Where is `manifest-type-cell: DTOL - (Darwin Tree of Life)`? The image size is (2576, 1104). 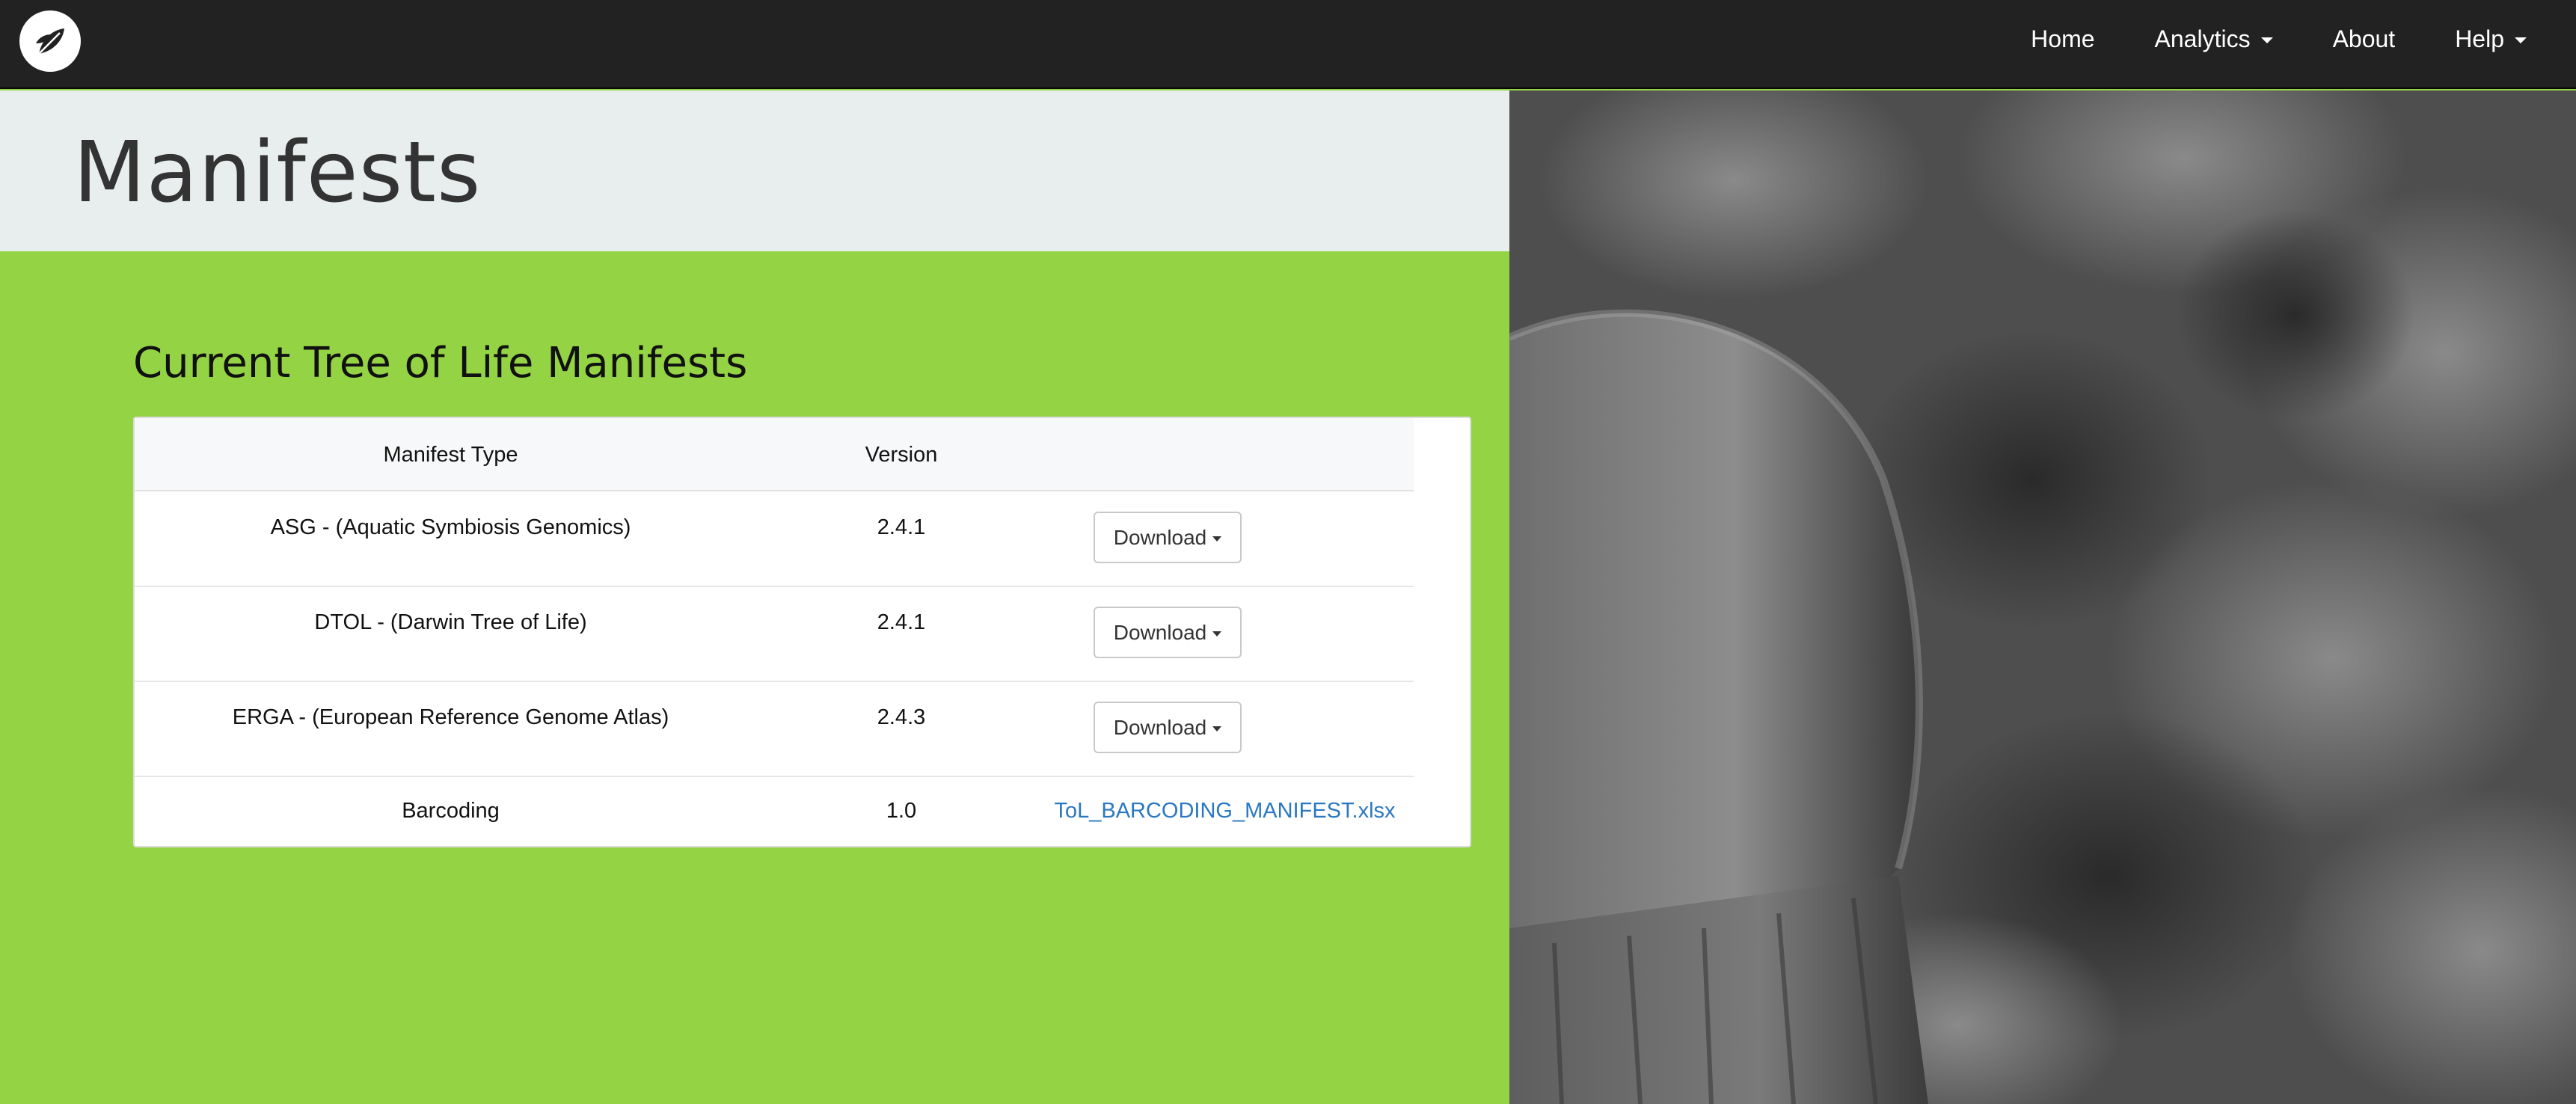
manifest-type-cell: DTOL - (Darwin Tree of Life) is located at coordinates (450, 622).